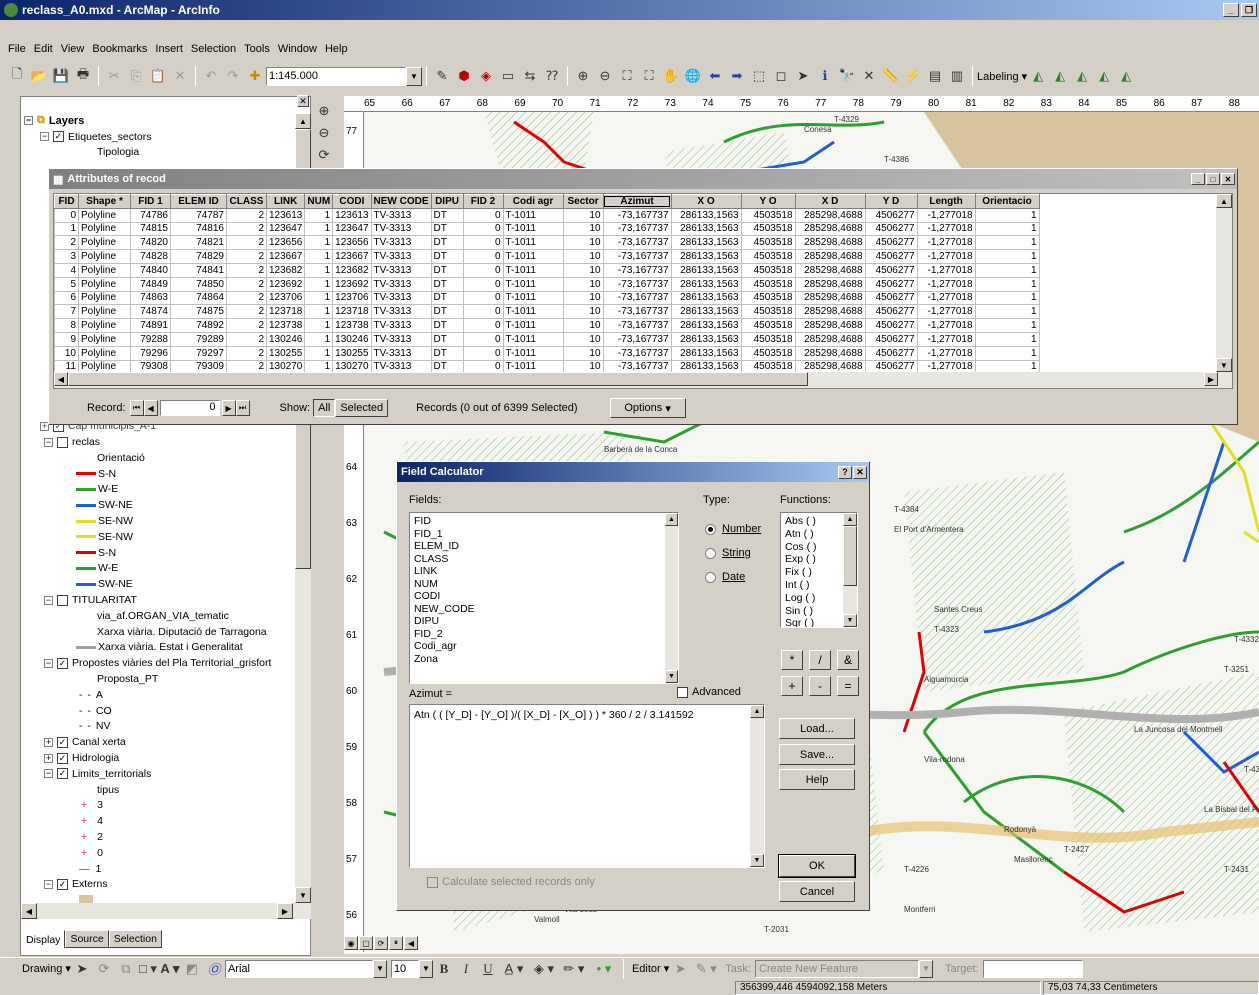 The width and height of the screenshot is (1259, 995). Describe the element at coordinates (486, 76) in the screenshot. I see `catalog-icon: ◈` at that location.